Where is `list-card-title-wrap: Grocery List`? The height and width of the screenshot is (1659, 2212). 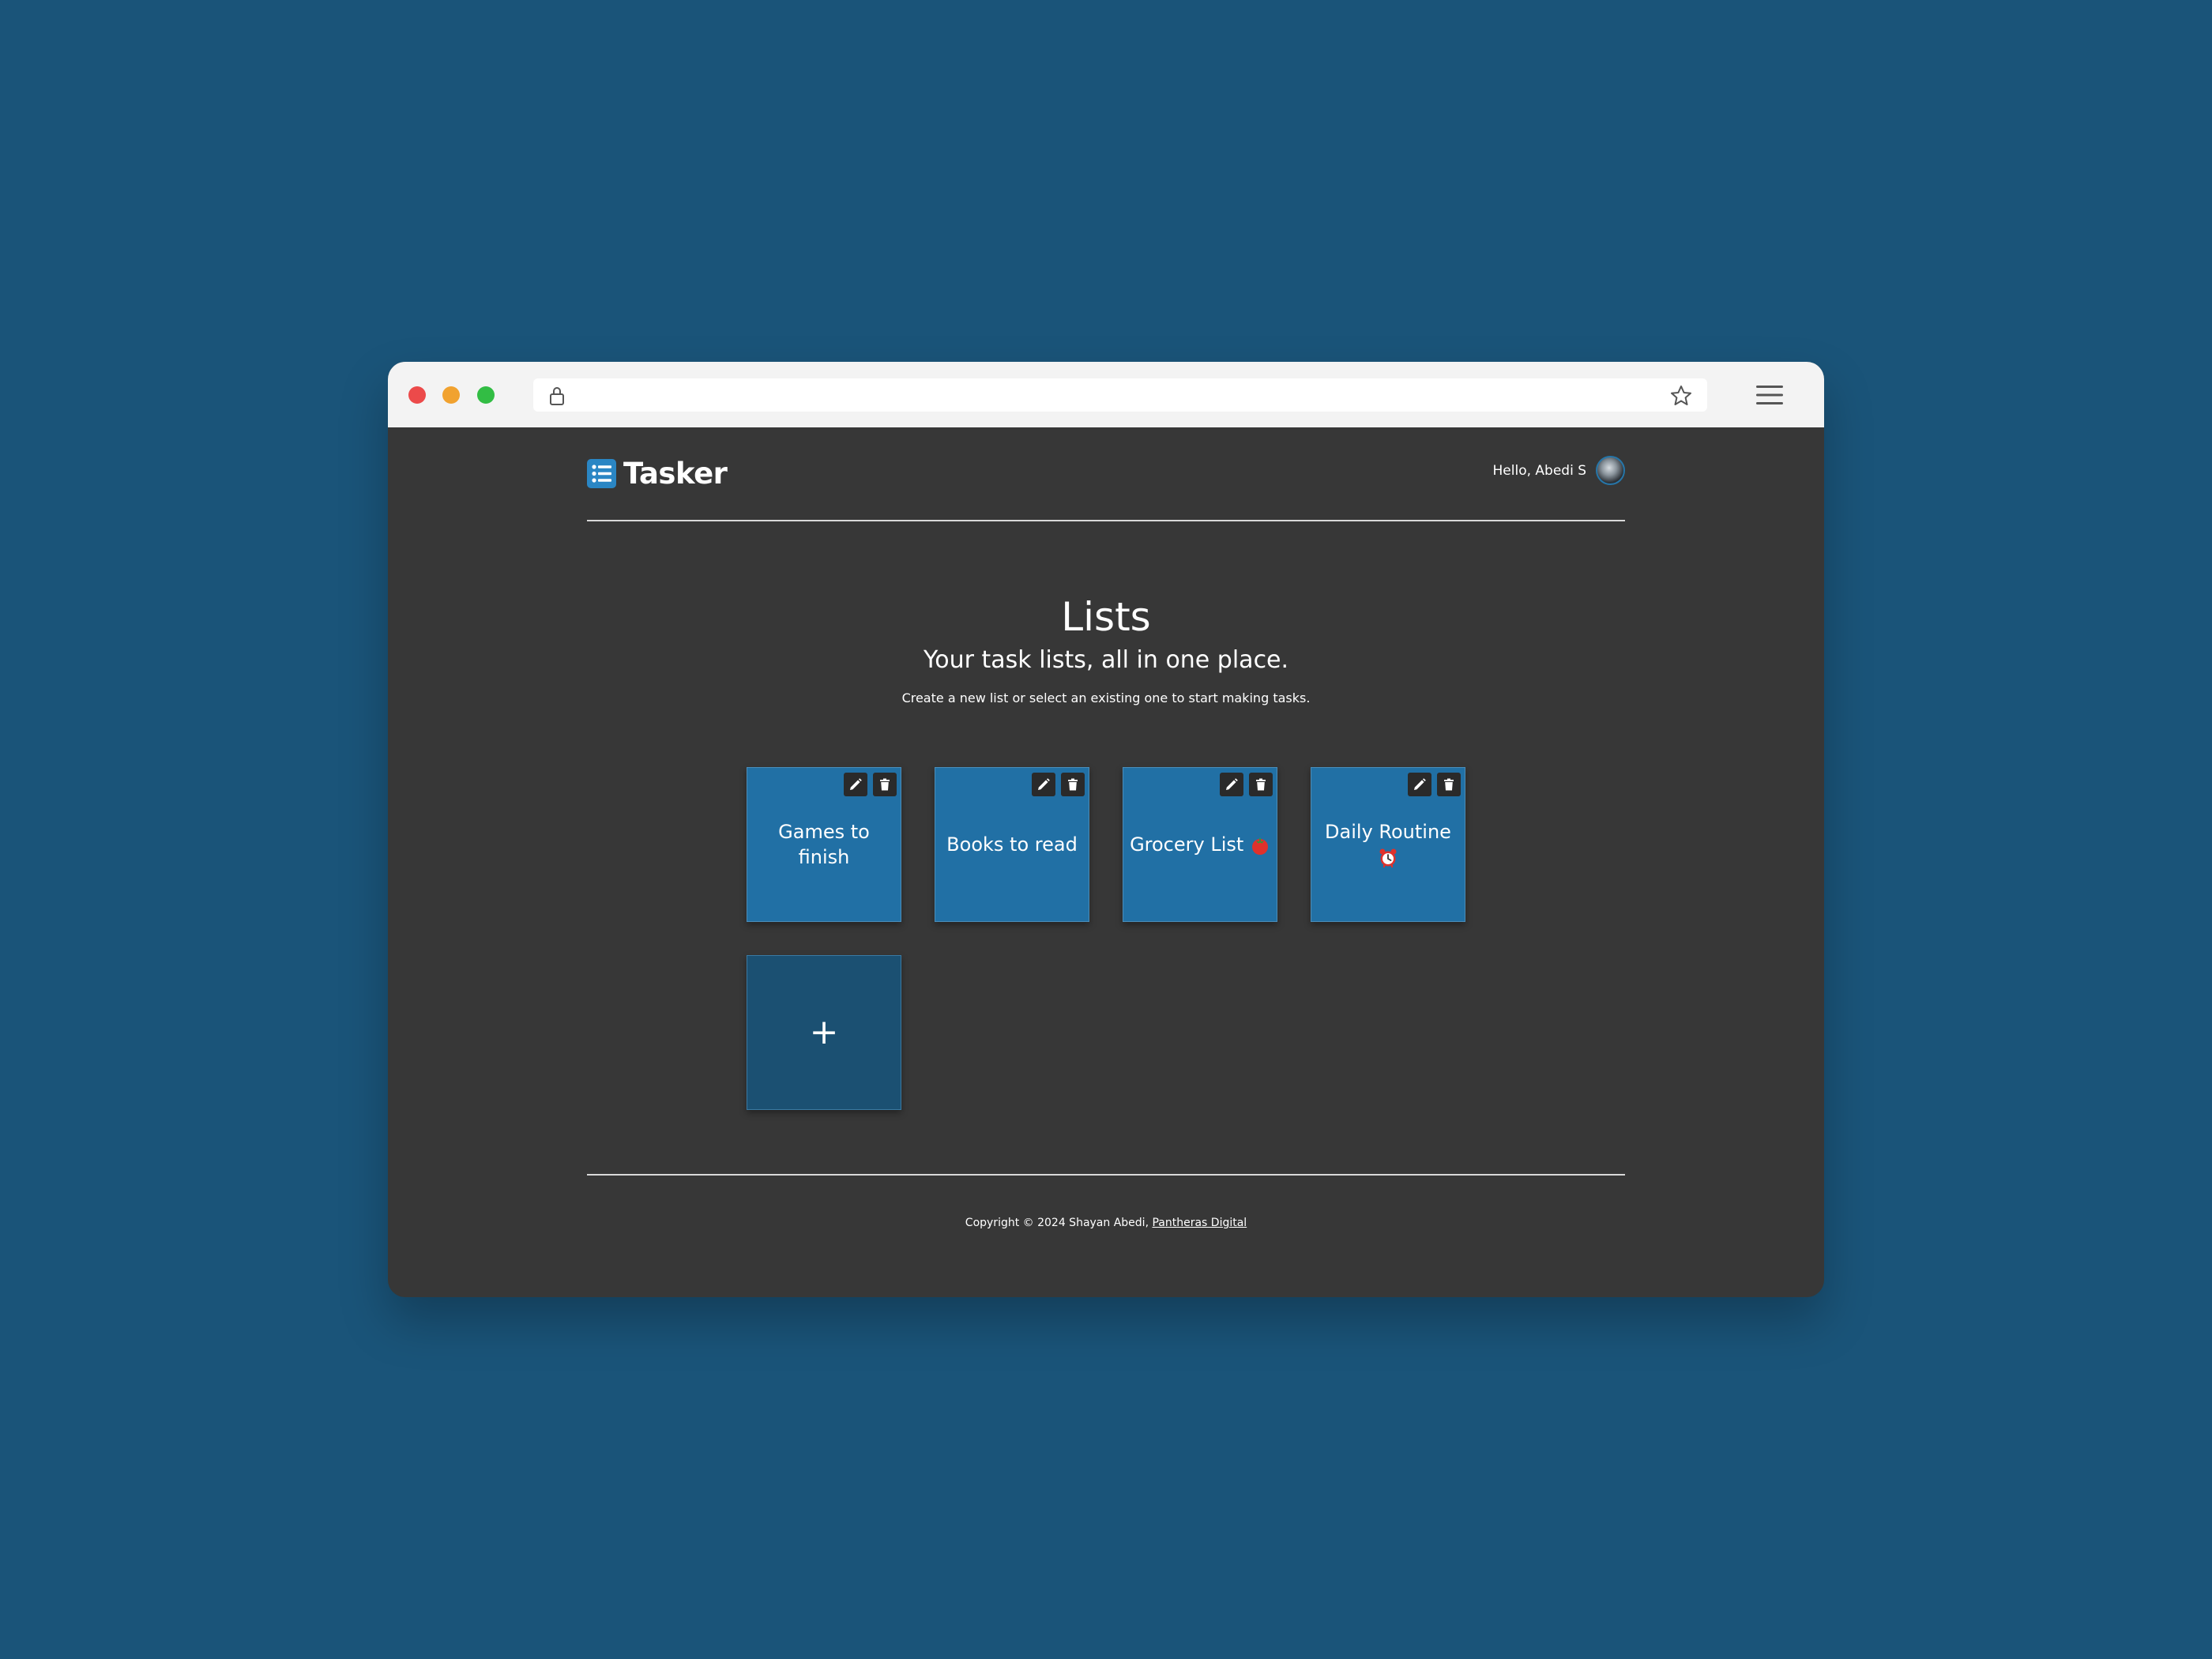
list-card-title-wrap: Grocery List is located at coordinates (1200, 844).